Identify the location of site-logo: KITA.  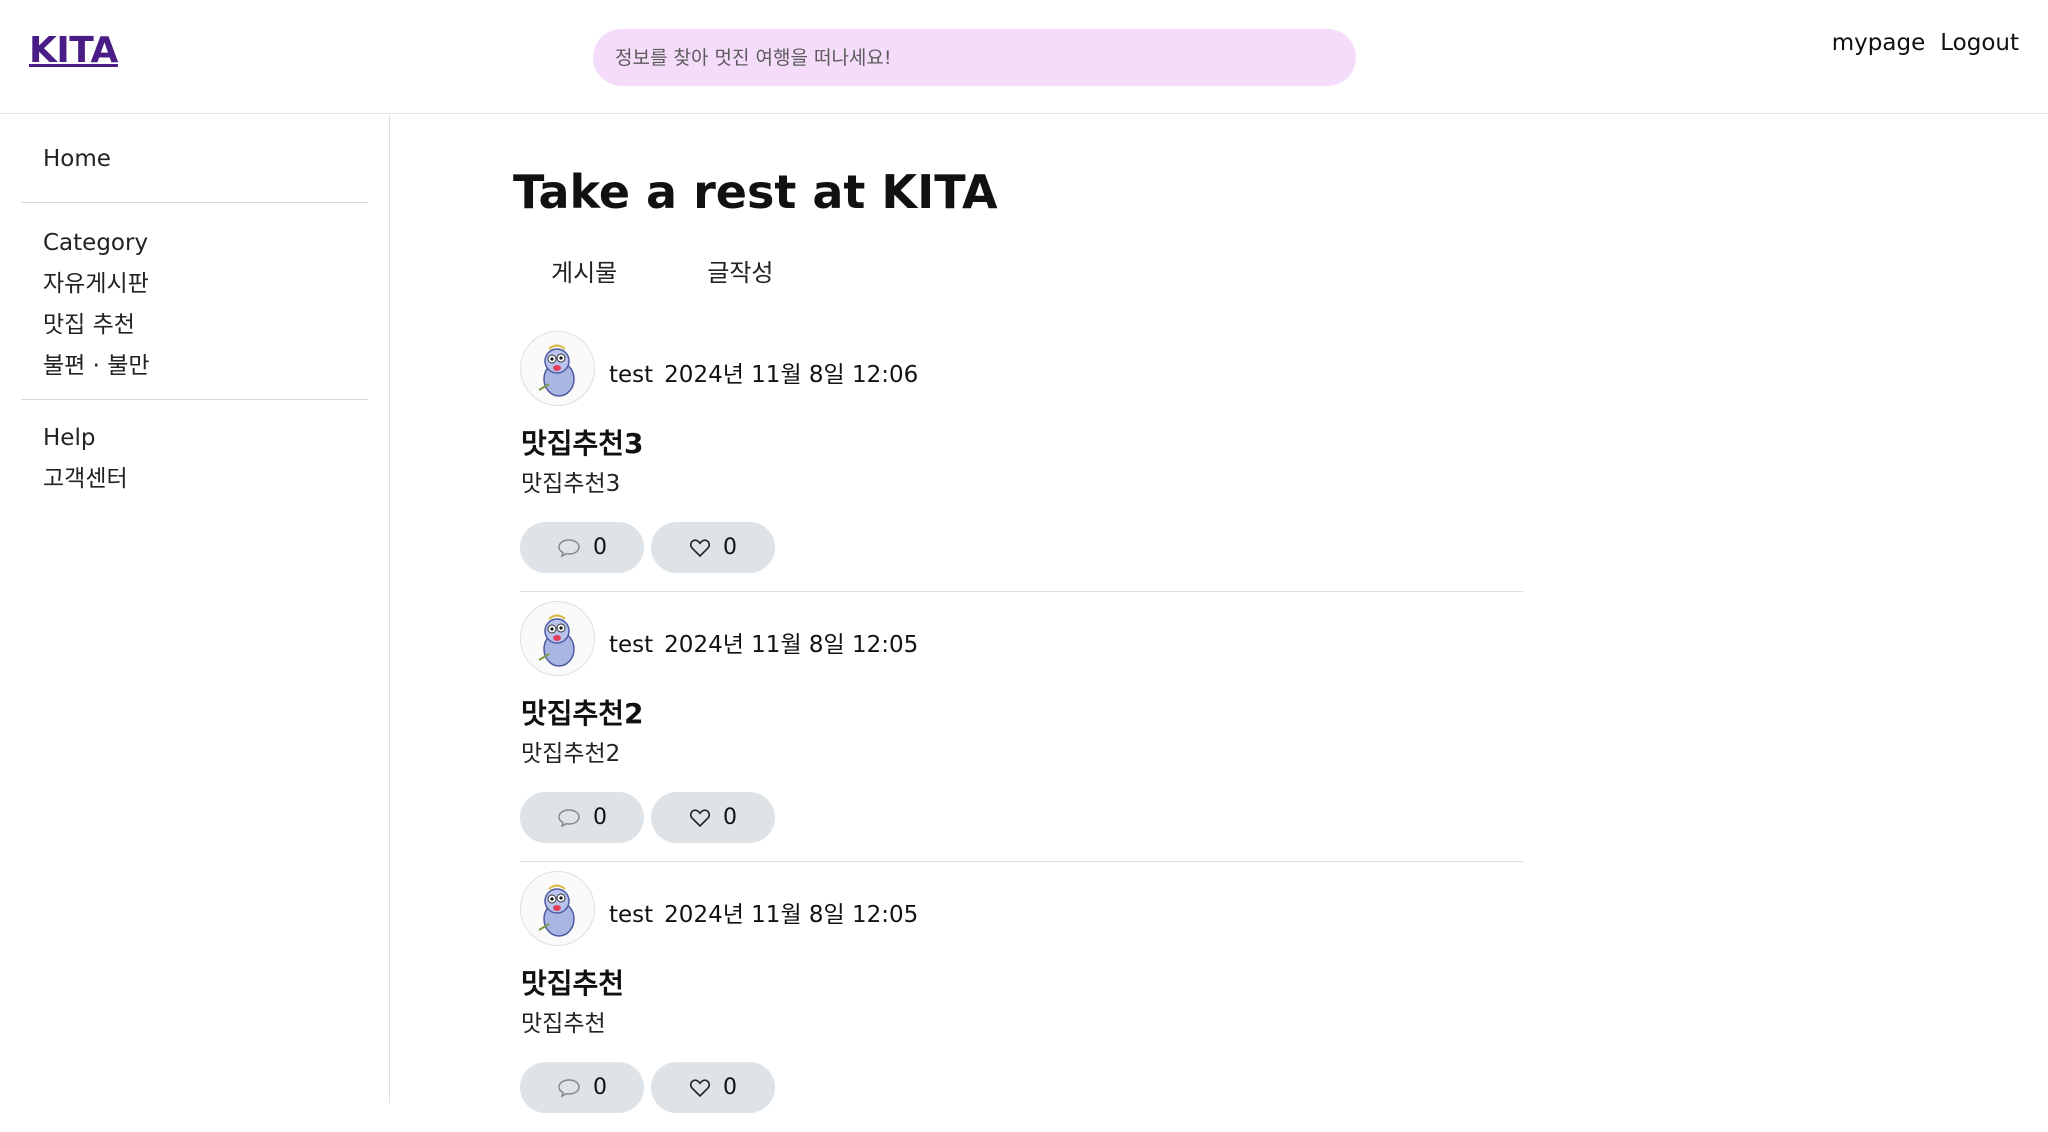
(73, 50).